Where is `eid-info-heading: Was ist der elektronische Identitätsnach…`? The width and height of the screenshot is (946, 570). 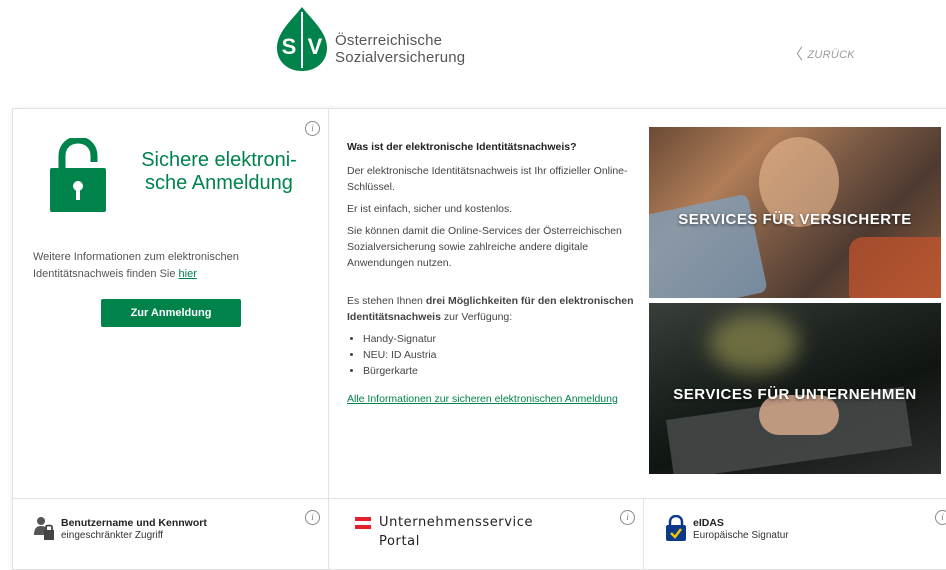 eid-info-heading: Was ist der elektronische Identitätsnach… is located at coordinates (462, 147).